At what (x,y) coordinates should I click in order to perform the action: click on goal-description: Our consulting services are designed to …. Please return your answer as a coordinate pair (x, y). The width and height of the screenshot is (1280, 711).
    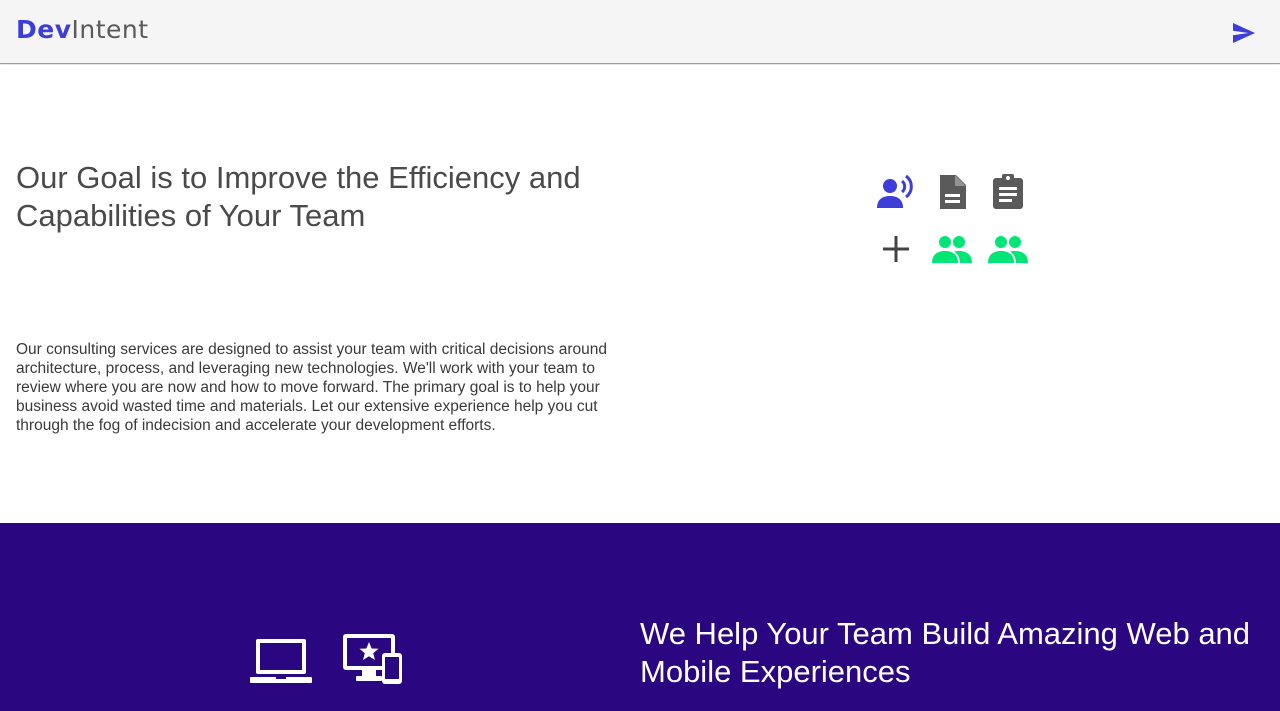
    Looking at the image, I should click on (311, 387).